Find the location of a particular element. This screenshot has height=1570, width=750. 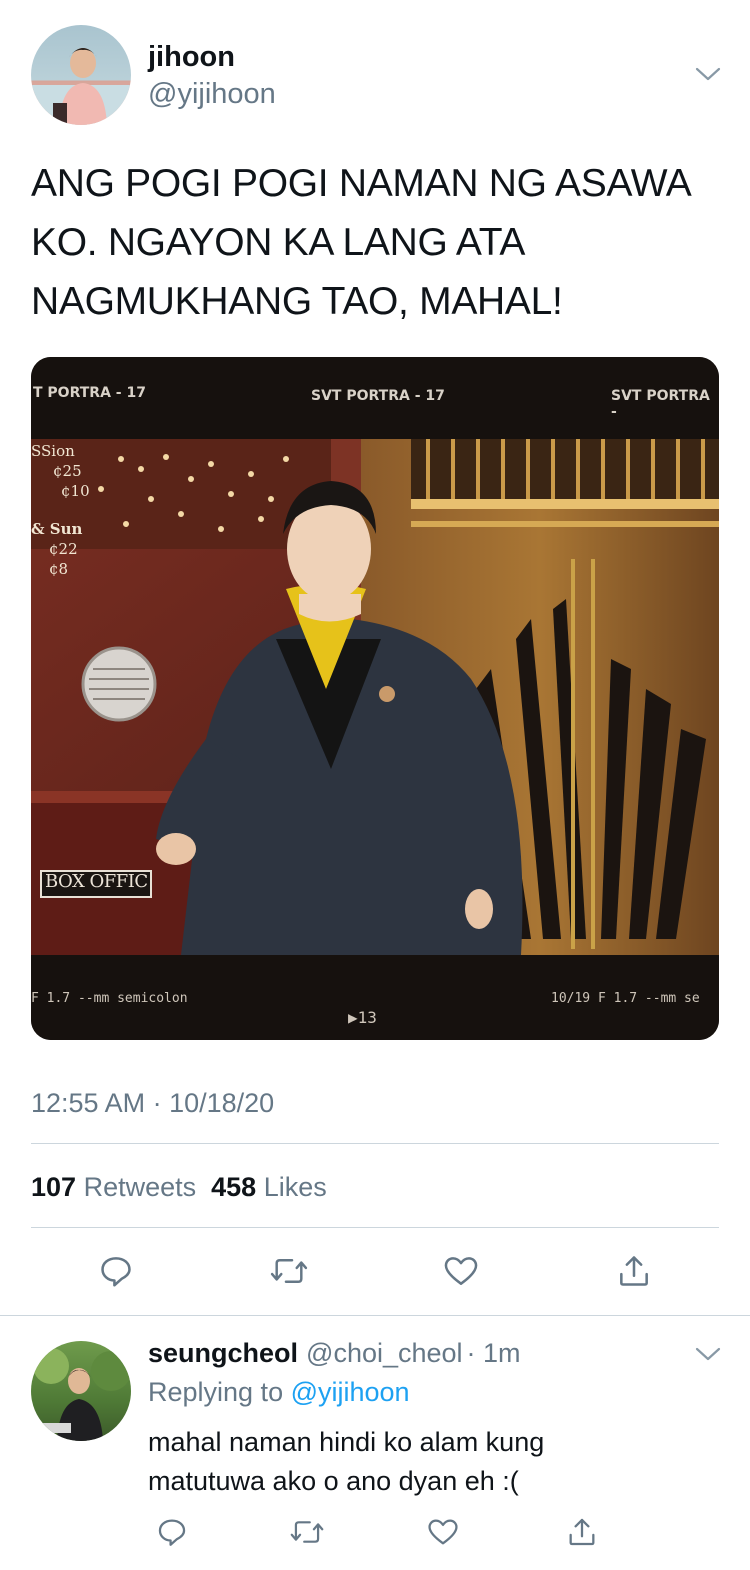

reply-share-button is located at coordinates (582, 1532).